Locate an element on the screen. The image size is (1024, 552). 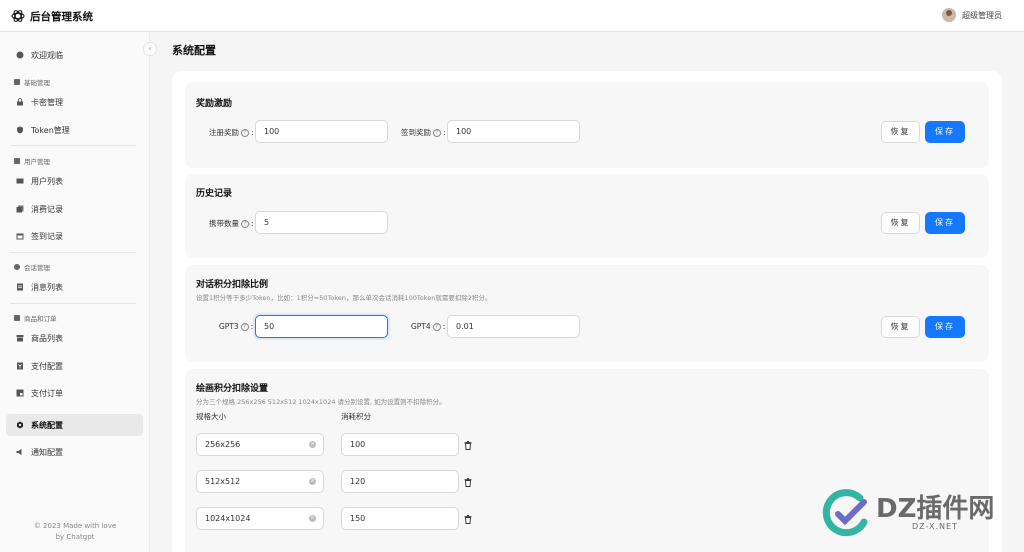
cost-input: 100 is located at coordinates (400, 444).